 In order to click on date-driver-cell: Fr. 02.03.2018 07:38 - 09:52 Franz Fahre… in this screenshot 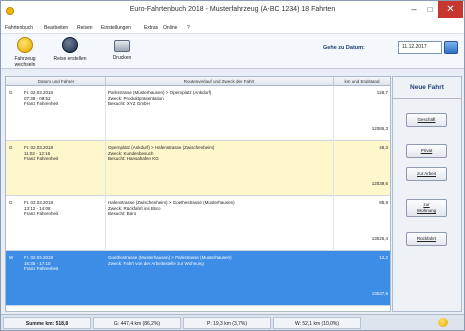, I will do `click(41, 98)`.